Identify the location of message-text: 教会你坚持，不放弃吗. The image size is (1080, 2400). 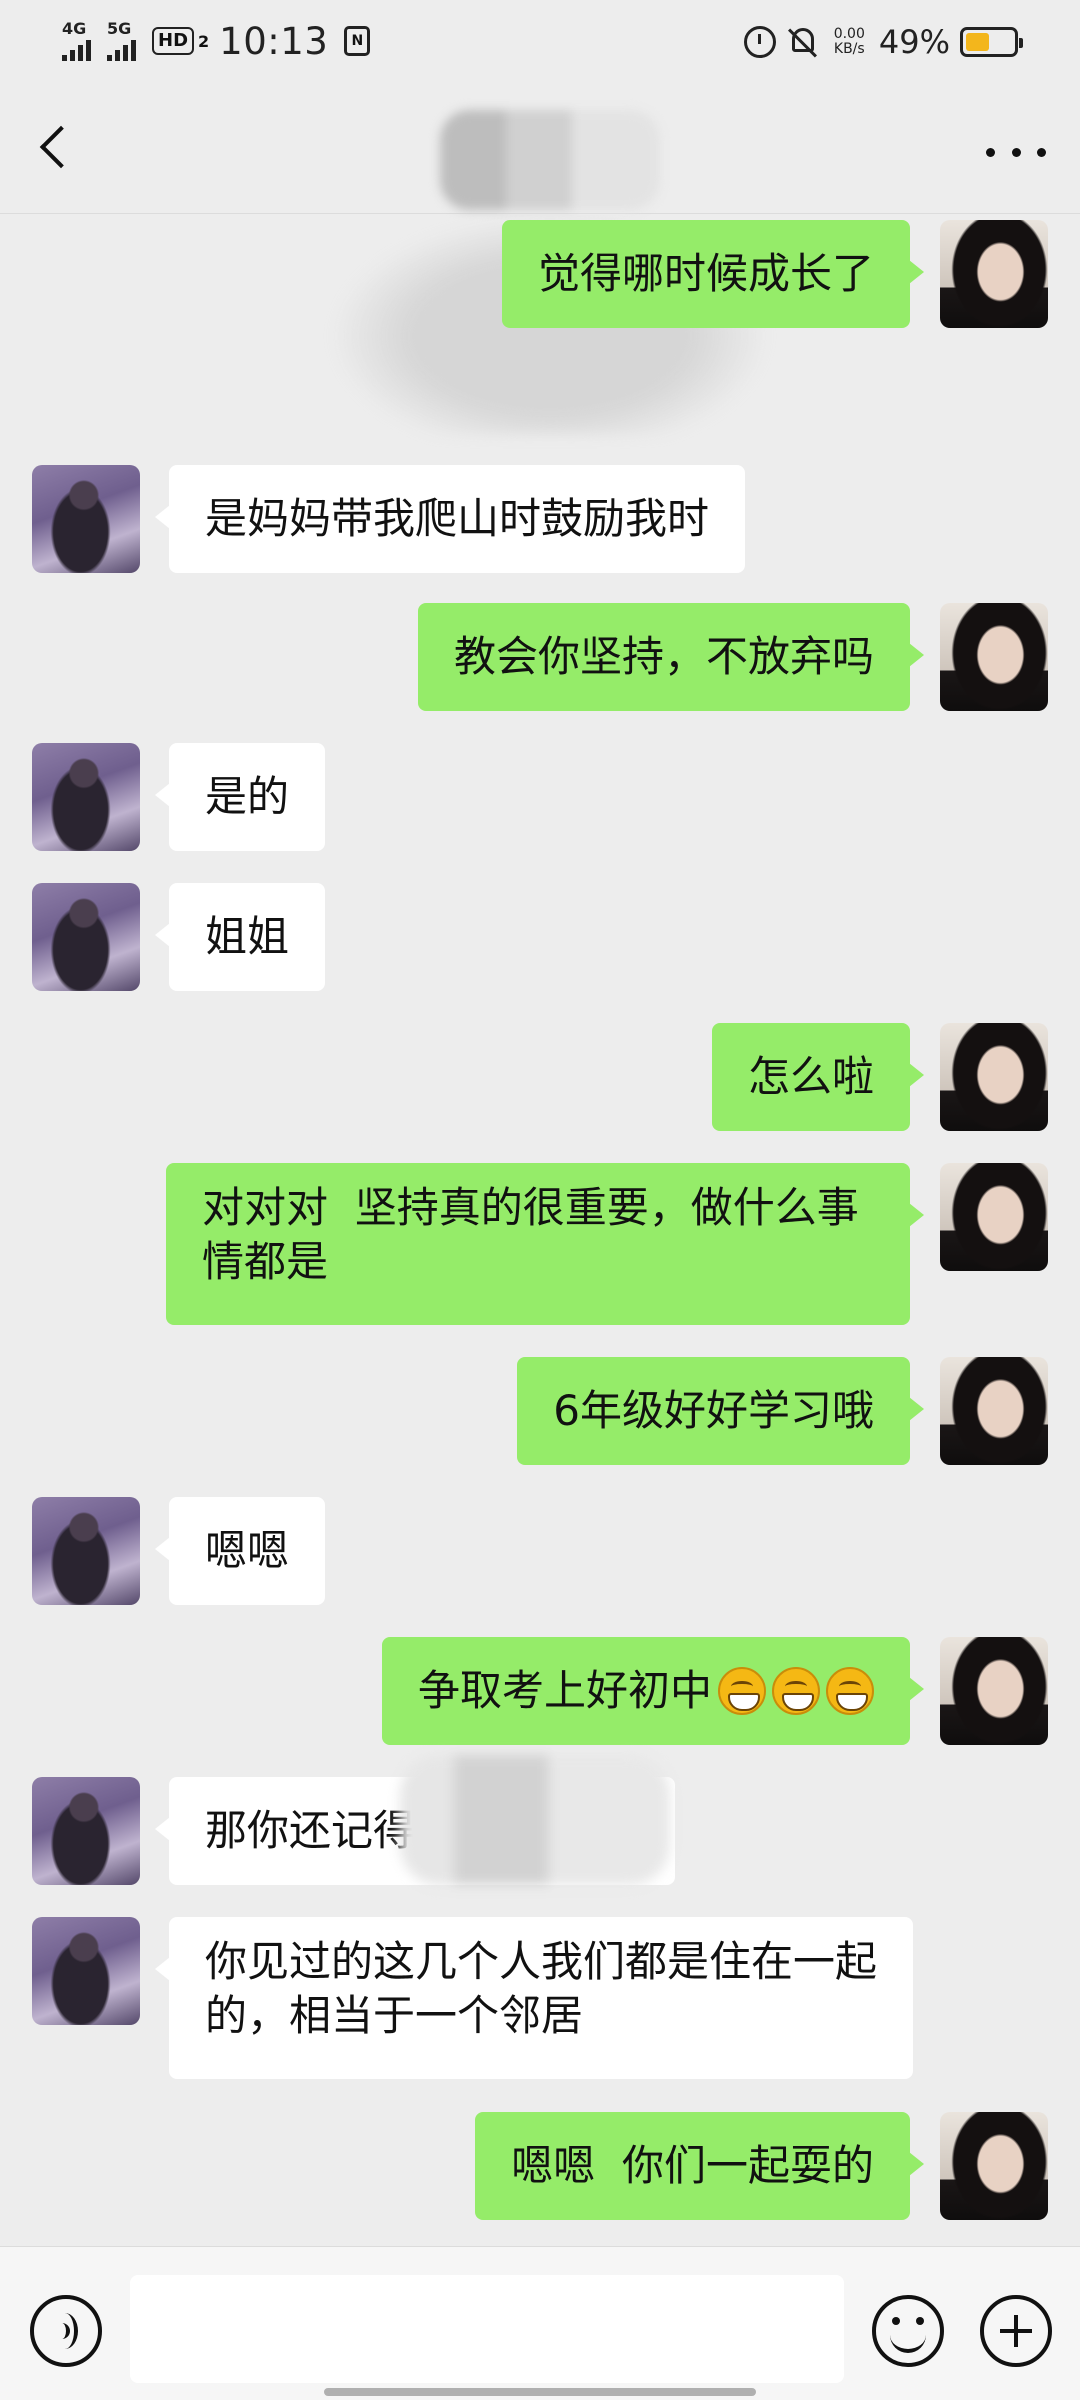
(663, 656).